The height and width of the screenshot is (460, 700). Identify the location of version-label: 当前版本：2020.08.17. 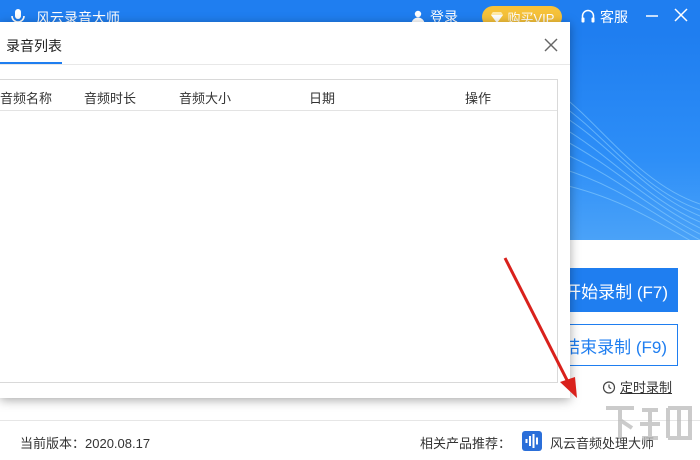
(85, 443).